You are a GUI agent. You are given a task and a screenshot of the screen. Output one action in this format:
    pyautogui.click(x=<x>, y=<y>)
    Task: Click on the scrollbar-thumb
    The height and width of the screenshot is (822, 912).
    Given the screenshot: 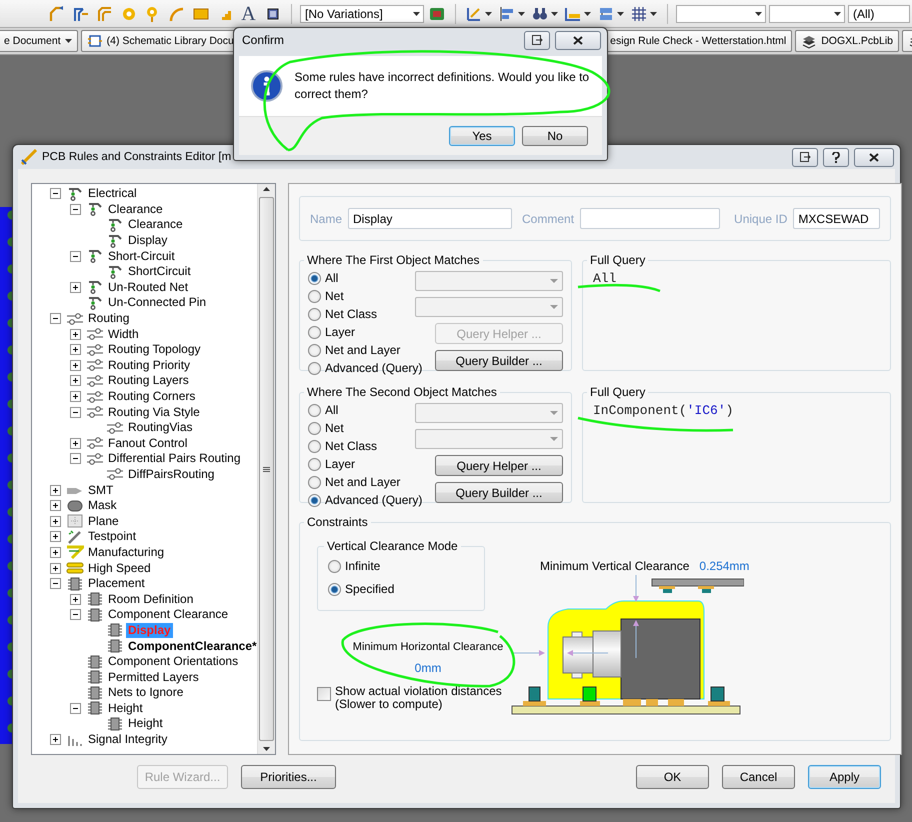 What is the action you would take?
    pyautogui.click(x=266, y=469)
    